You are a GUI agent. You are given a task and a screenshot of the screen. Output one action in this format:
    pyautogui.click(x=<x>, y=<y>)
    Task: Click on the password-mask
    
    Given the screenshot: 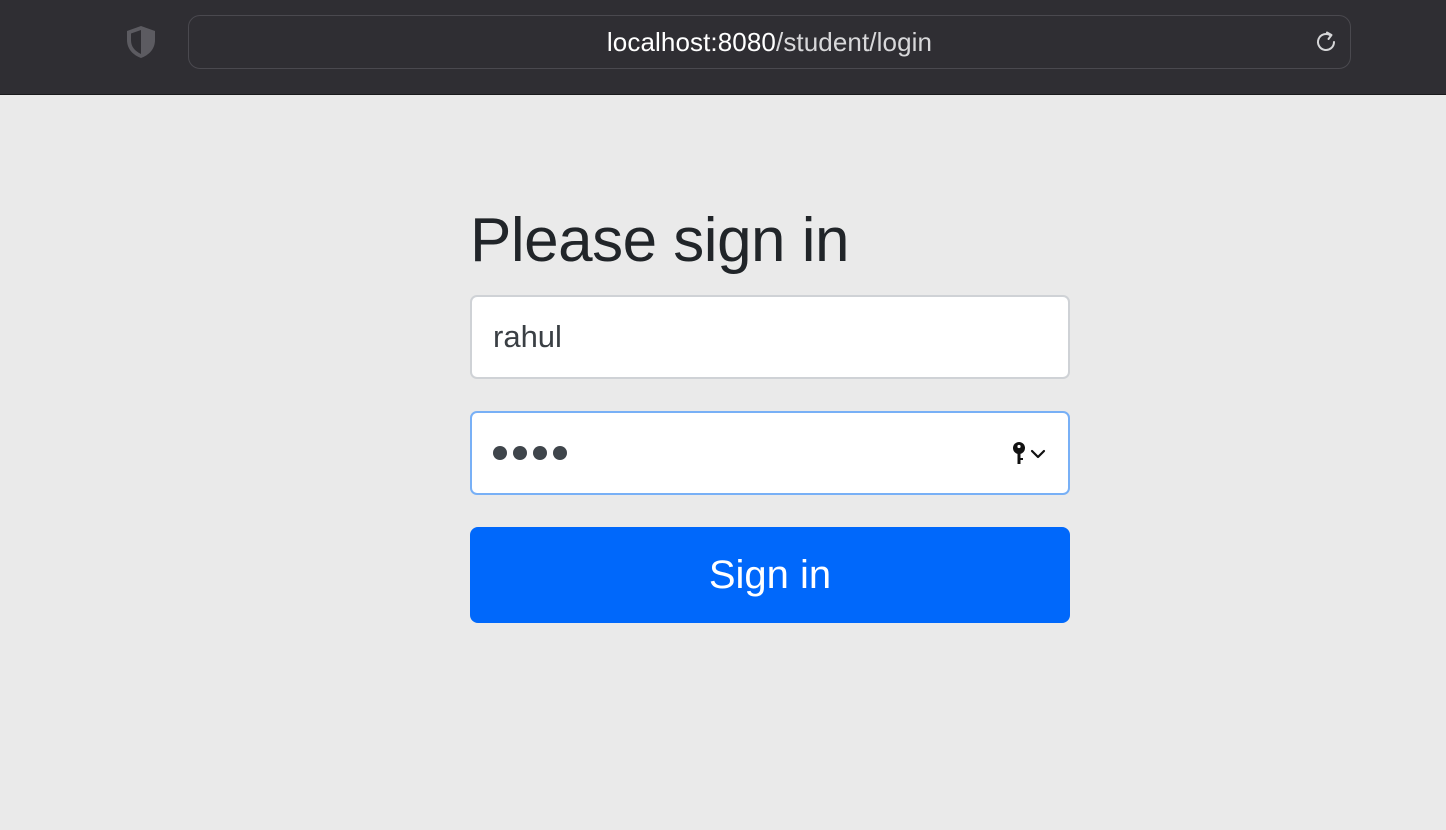 What is the action you would take?
    pyautogui.click(x=530, y=453)
    